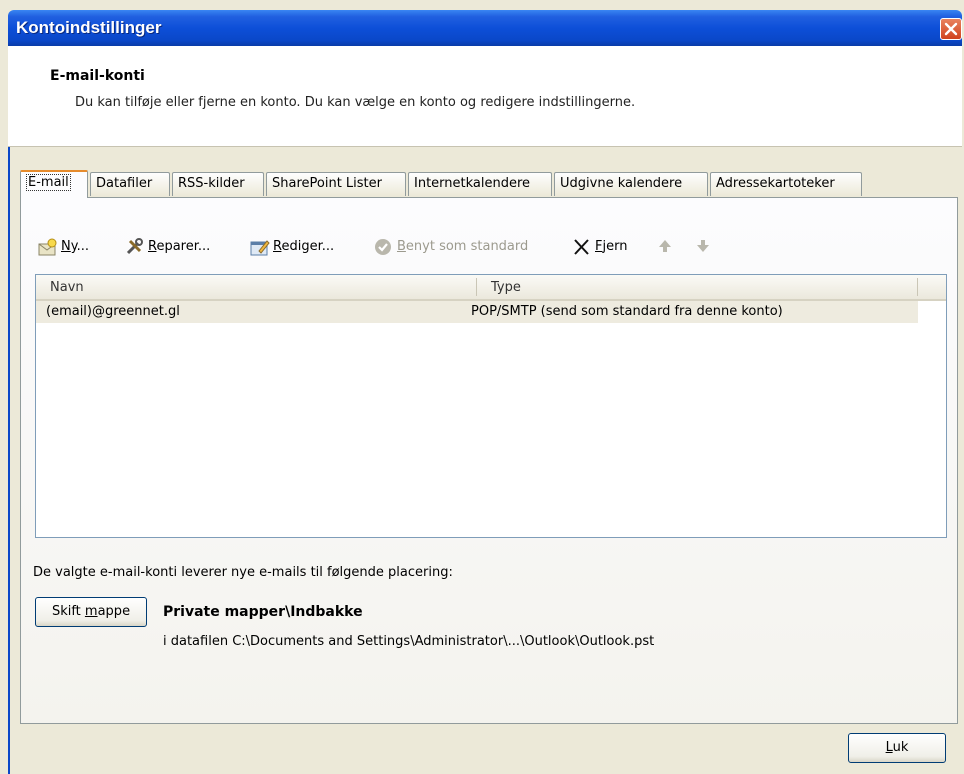 The height and width of the screenshot is (774, 964). I want to click on new-account-icon, so click(47, 247).